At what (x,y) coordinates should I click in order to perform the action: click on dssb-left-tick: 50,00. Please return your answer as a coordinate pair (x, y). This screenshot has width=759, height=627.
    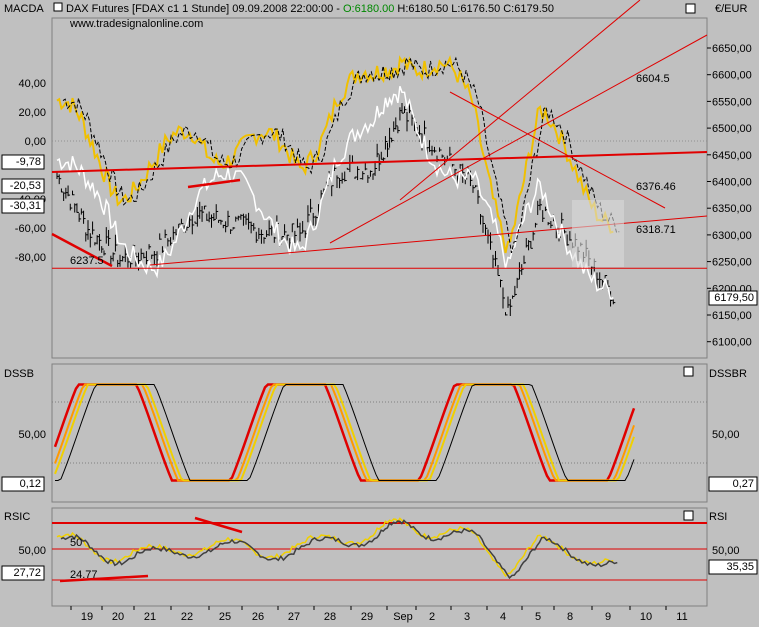
    Looking at the image, I should click on (32, 435).